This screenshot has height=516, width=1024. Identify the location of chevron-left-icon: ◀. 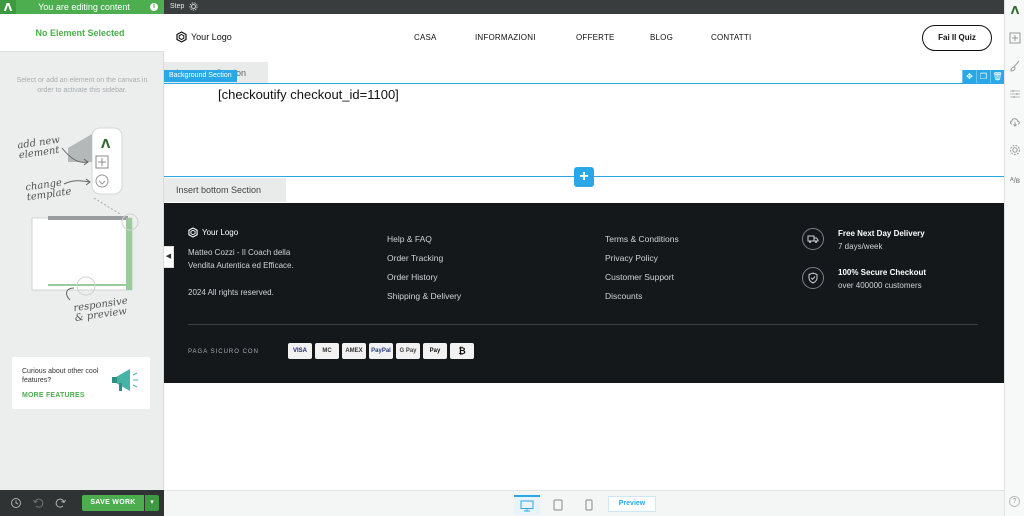
(168, 256).